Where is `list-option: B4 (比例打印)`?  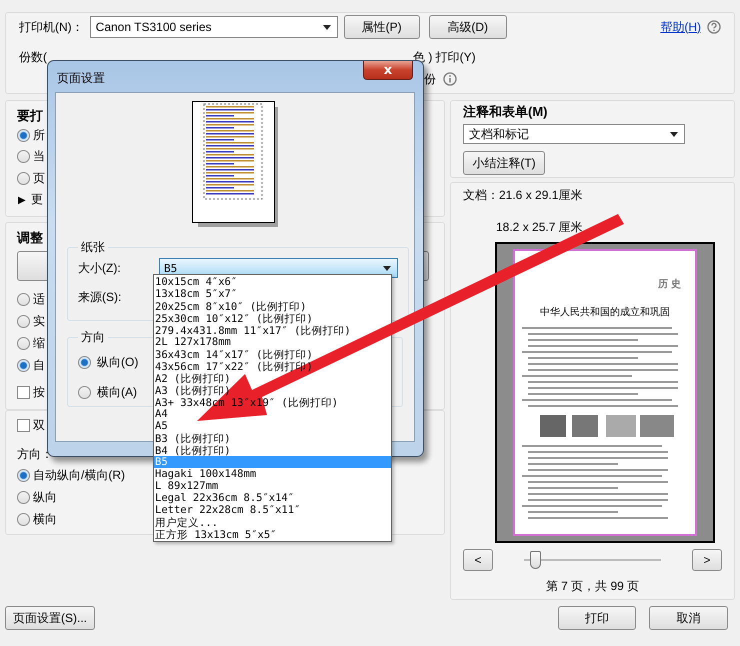
list-option: B4 (比例打印) is located at coordinates (272, 450).